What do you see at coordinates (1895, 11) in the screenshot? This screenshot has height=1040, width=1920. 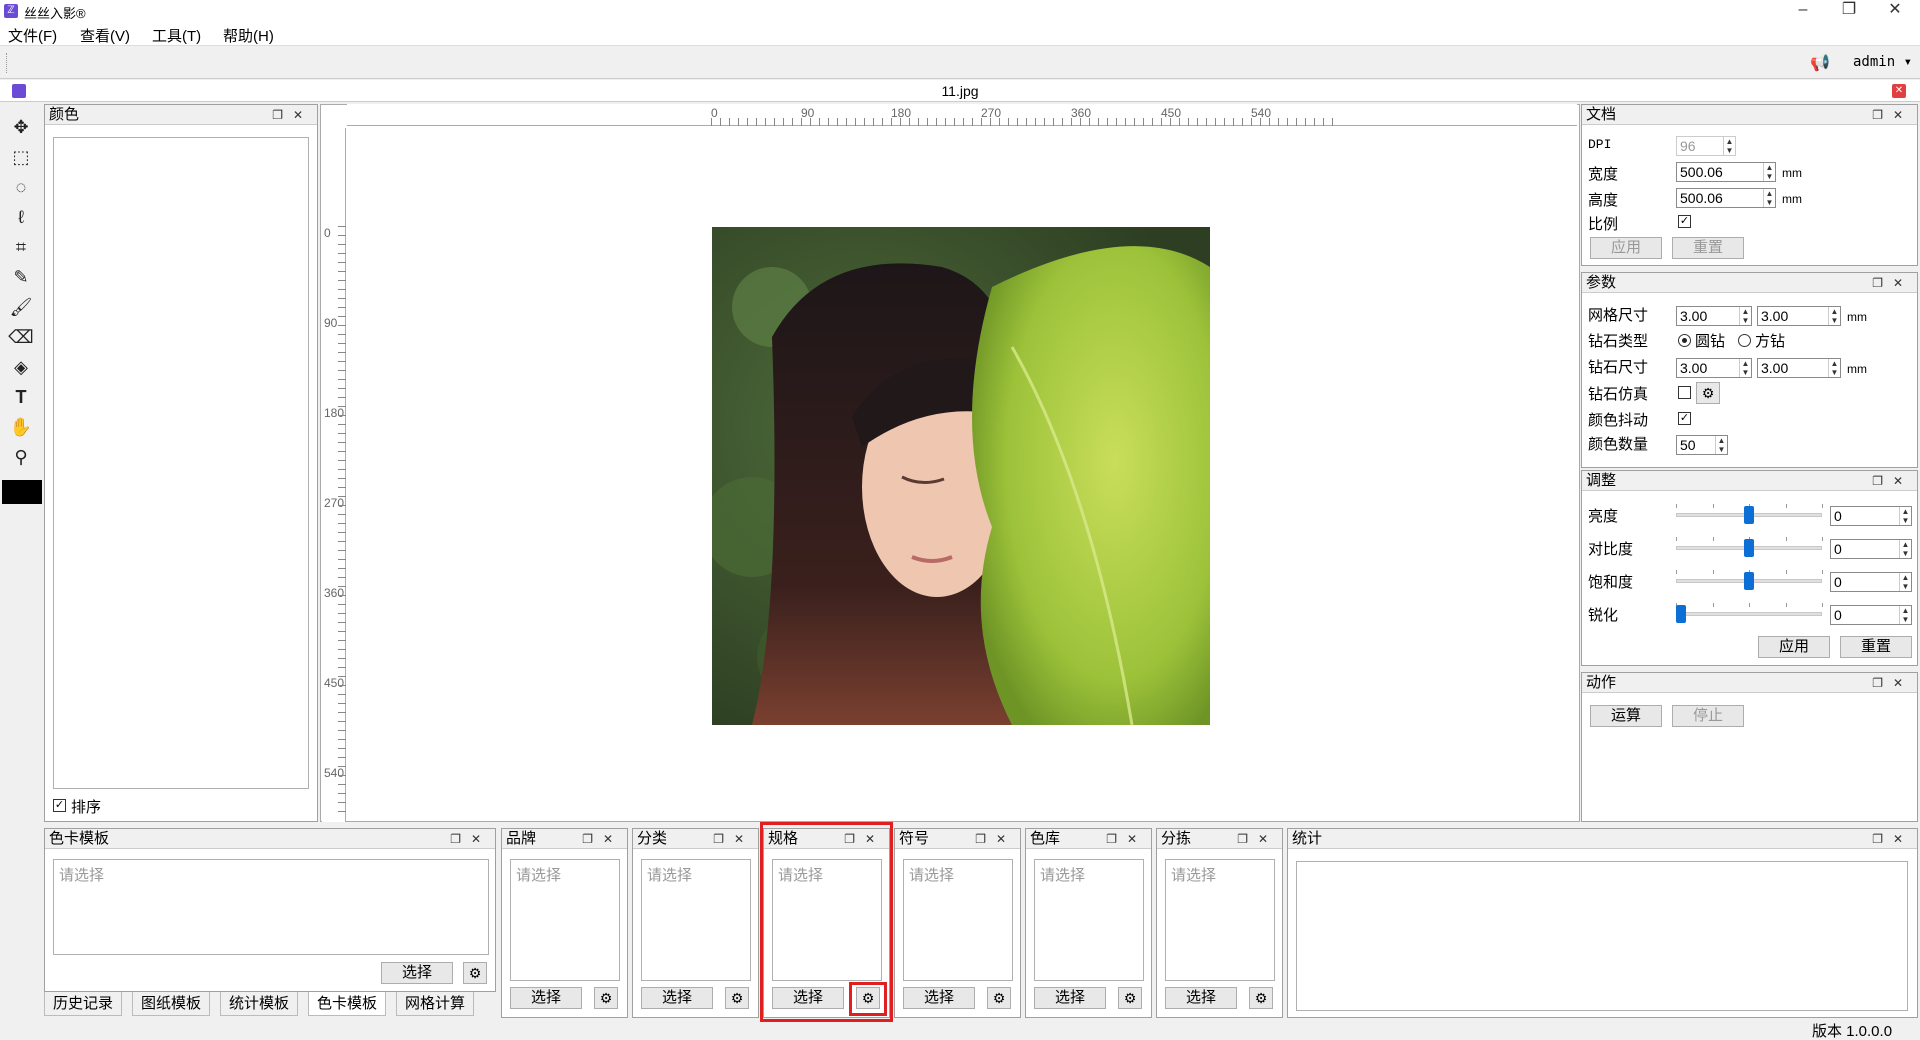 I see `close-button: ✕` at bounding box center [1895, 11].